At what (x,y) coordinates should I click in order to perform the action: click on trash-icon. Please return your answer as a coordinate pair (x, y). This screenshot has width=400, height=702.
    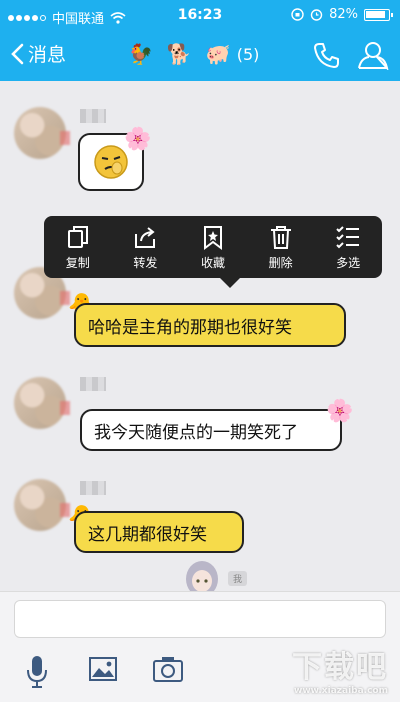
    Looking at the image, I should click on (280, 237).